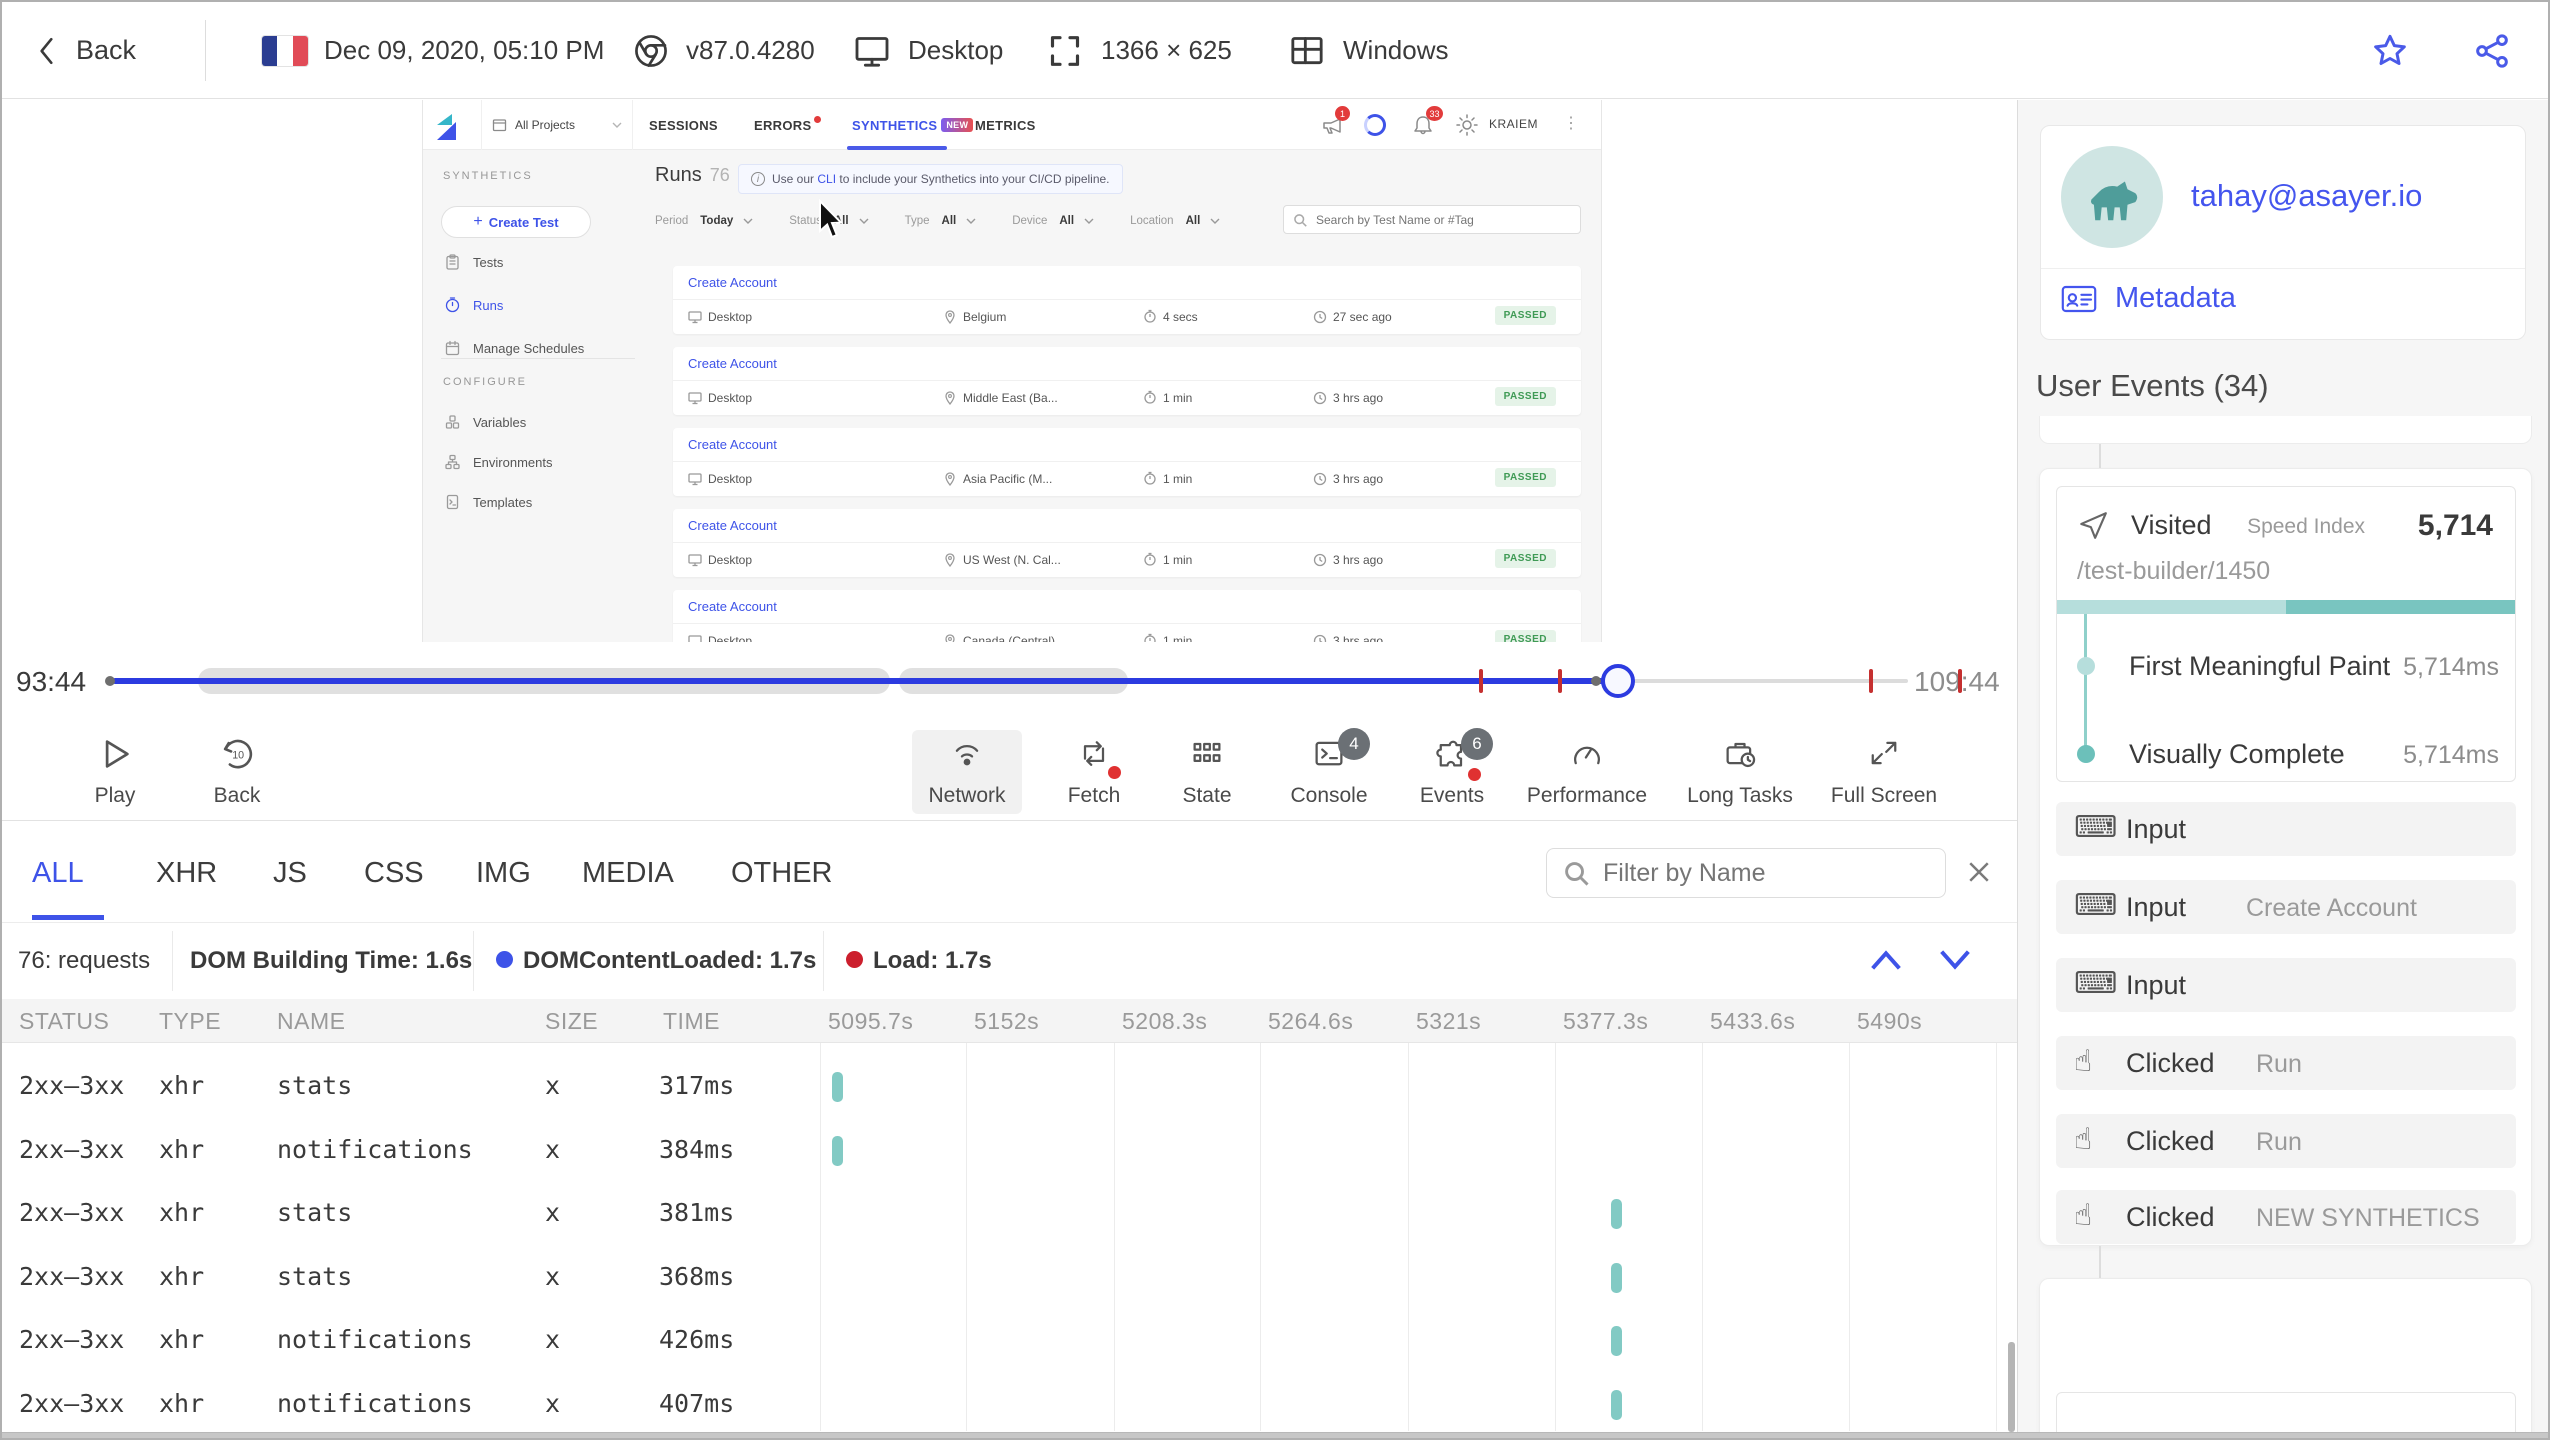  Describe the element at coordinates (1884, 753) in the screenshot. I see `expand-icon` at that location.